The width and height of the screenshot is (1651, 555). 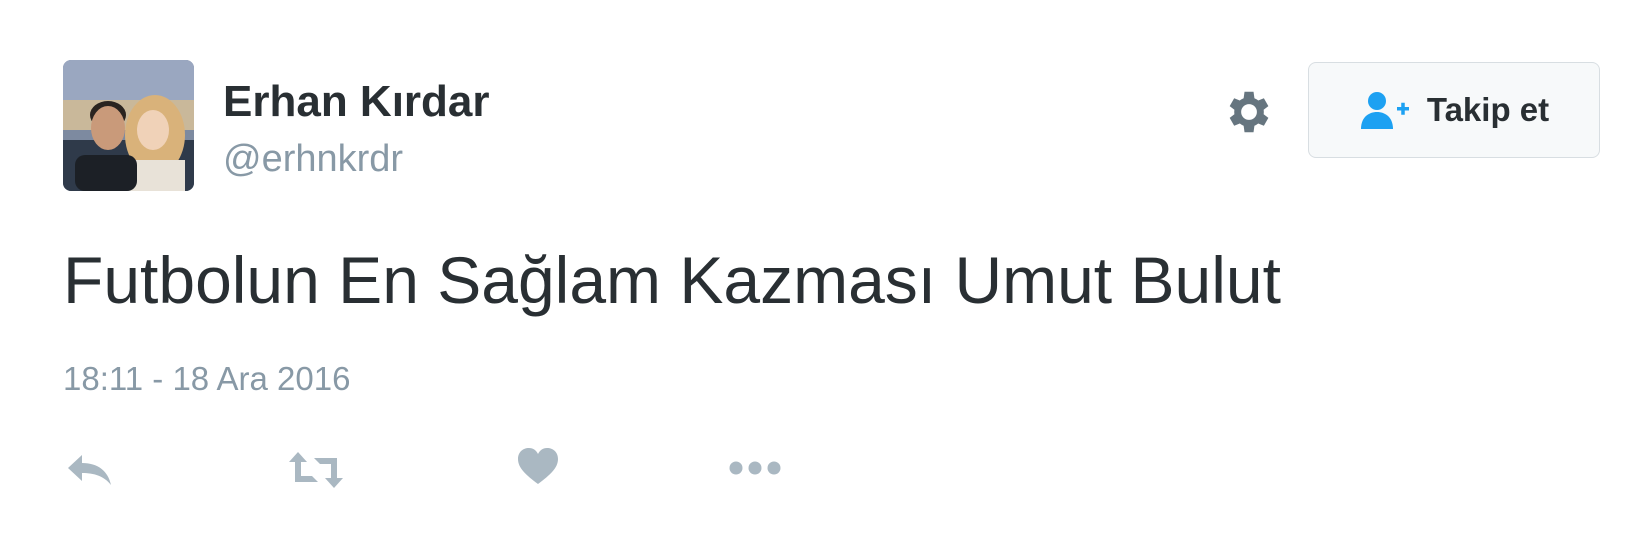 I want to click on author-handle: @erhnkrdr, so click(x=313, y=159).